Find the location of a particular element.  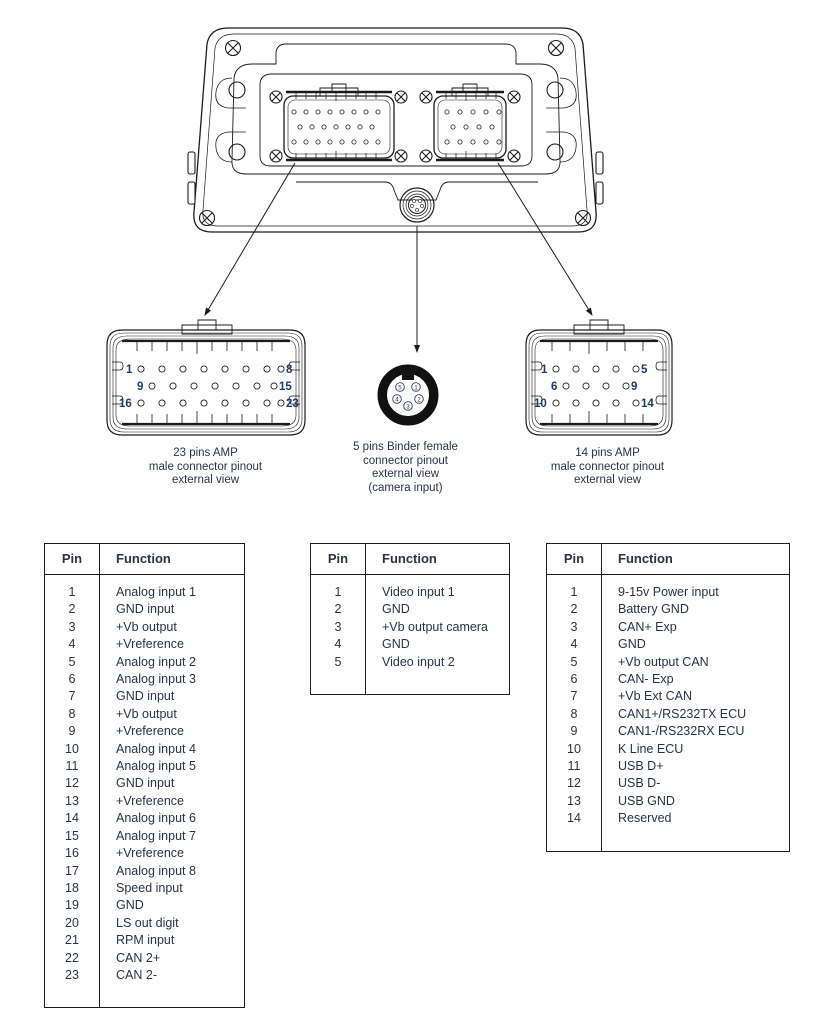

pin-label-14-row3-end: 14 is located at coordinates (647, 404).